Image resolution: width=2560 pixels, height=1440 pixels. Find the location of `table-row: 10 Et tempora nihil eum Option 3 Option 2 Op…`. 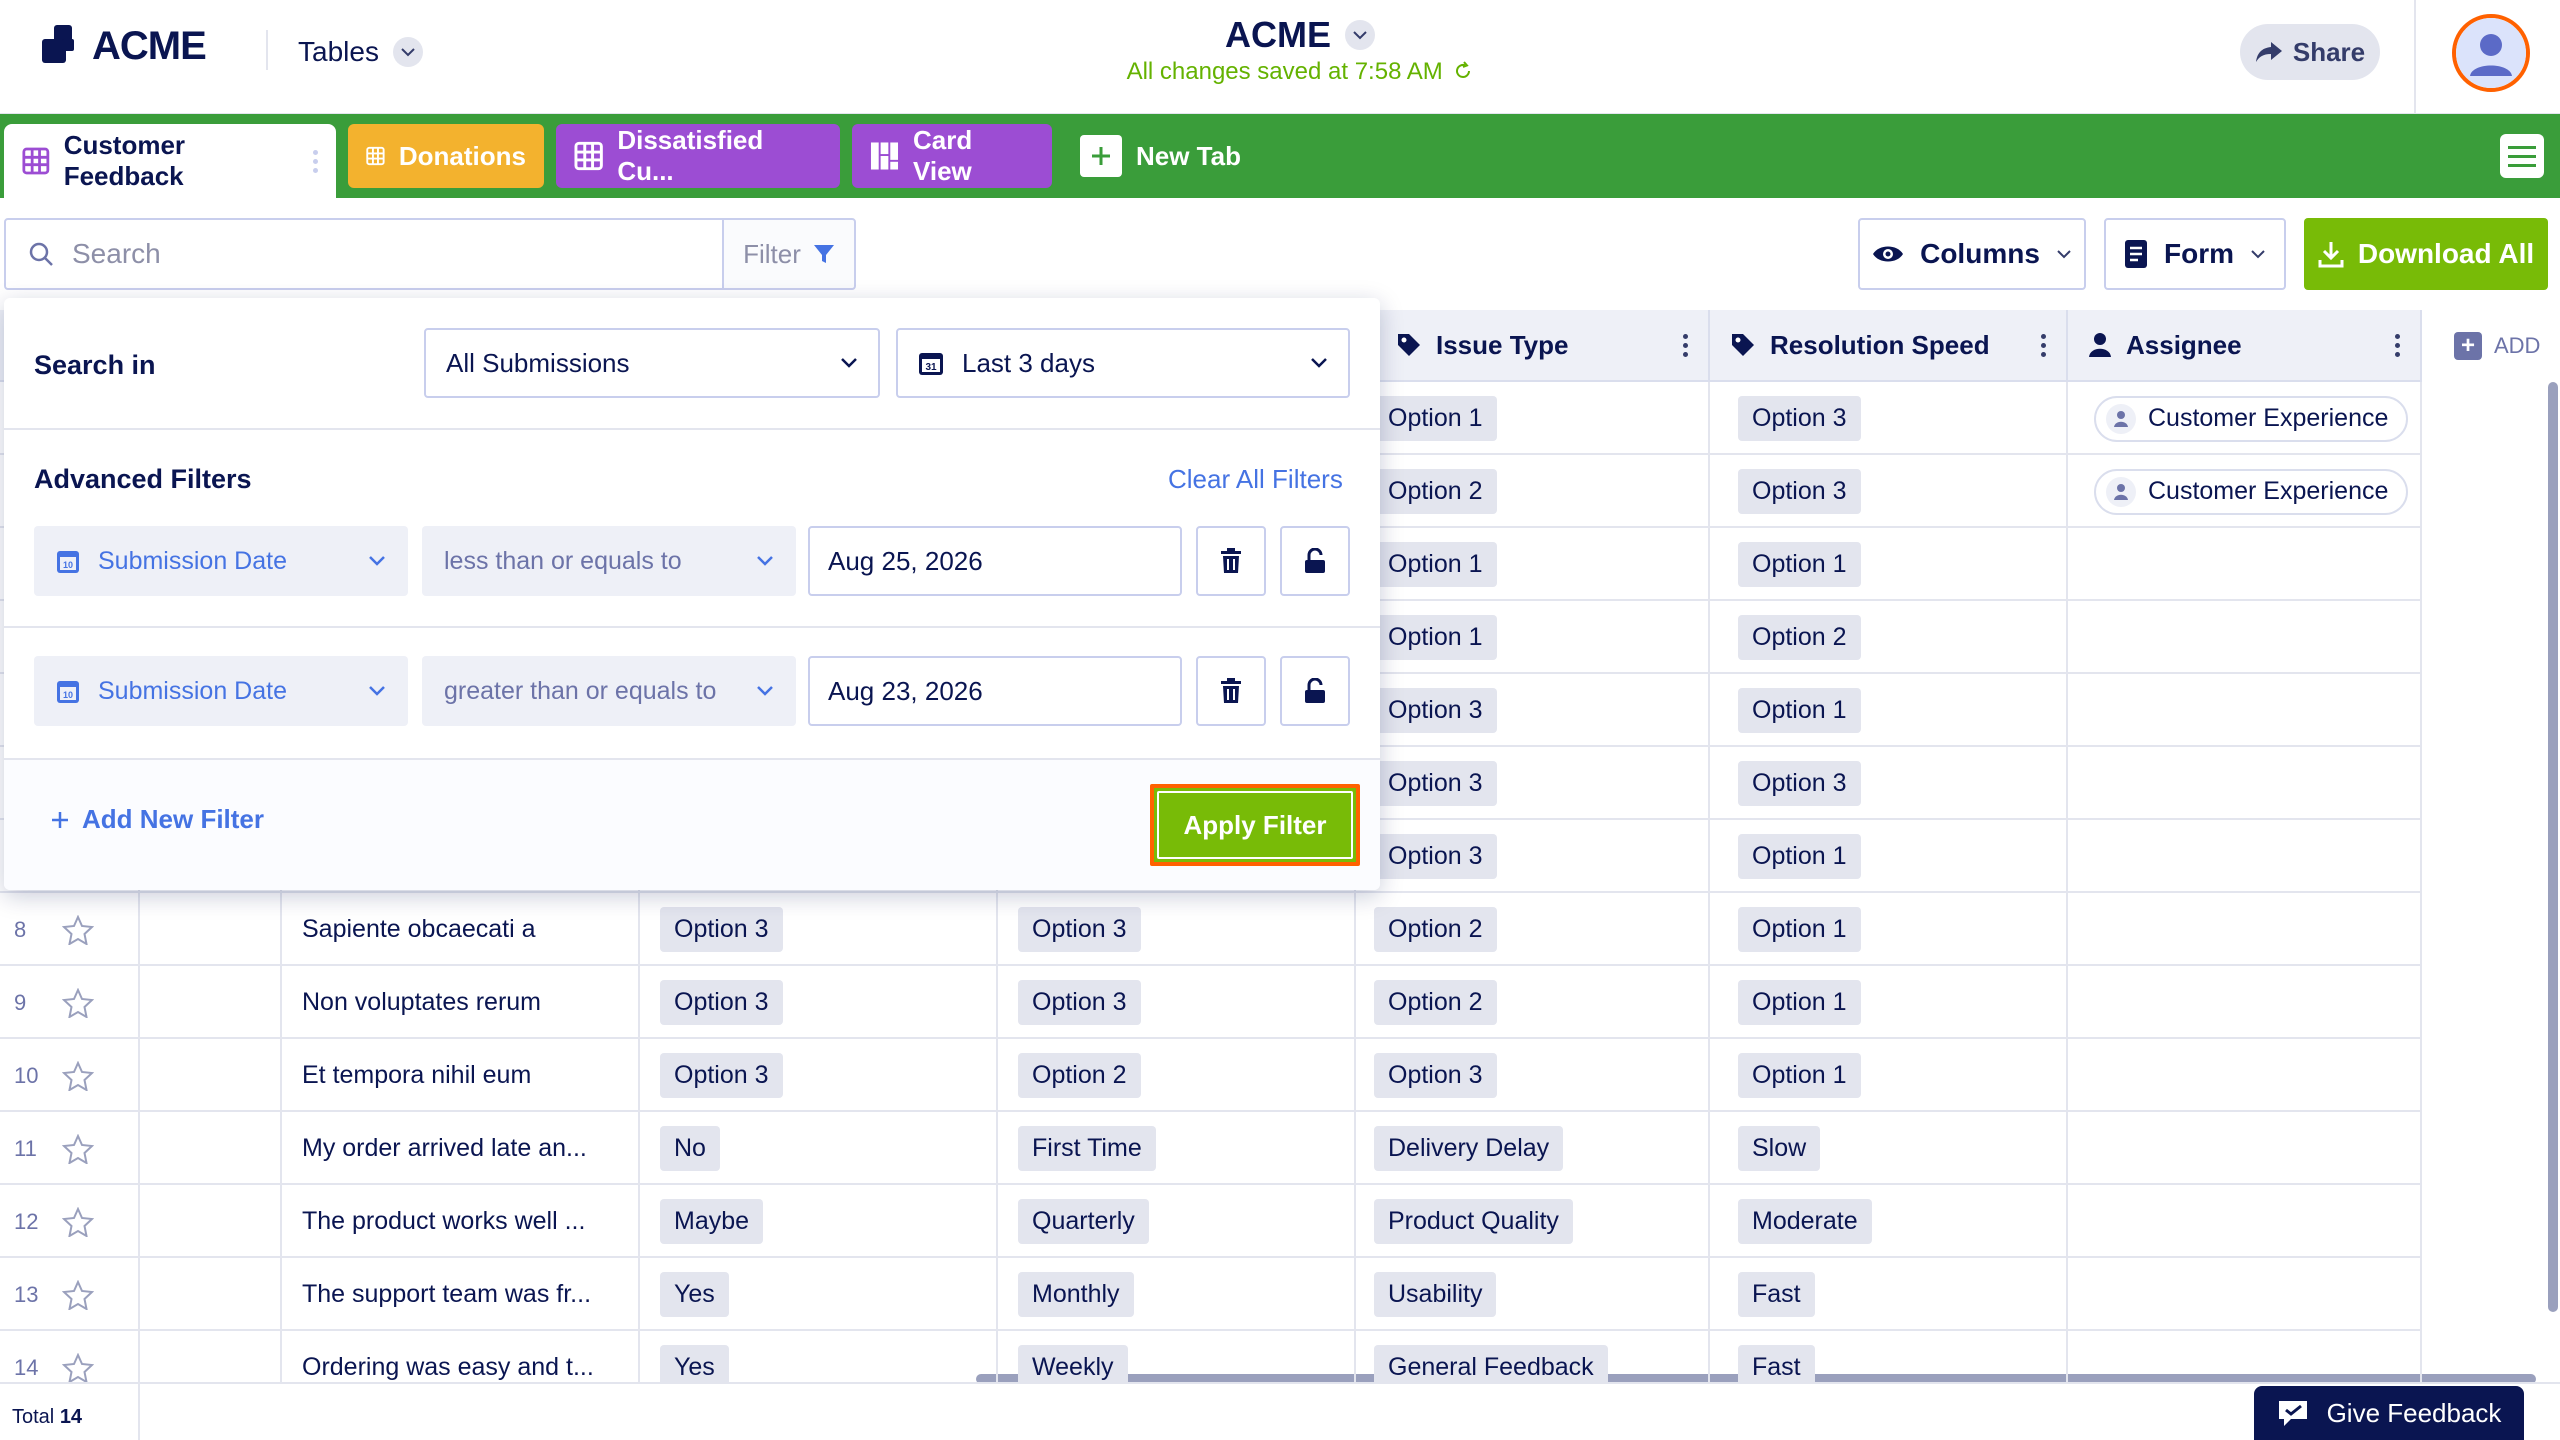

table-row: 10 Et tempora nihil eum Option 3 Option 2 Op… is located at coordinates (1211, 1075).